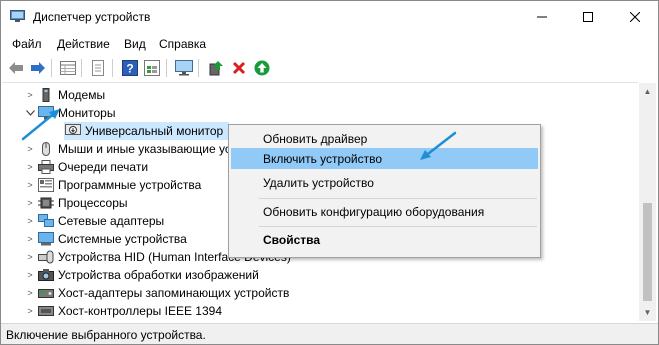  Describe the element at coordinates (384, 138) in the screenshot. I see `ctx-update-driver: Обновить драйвер` at that location.